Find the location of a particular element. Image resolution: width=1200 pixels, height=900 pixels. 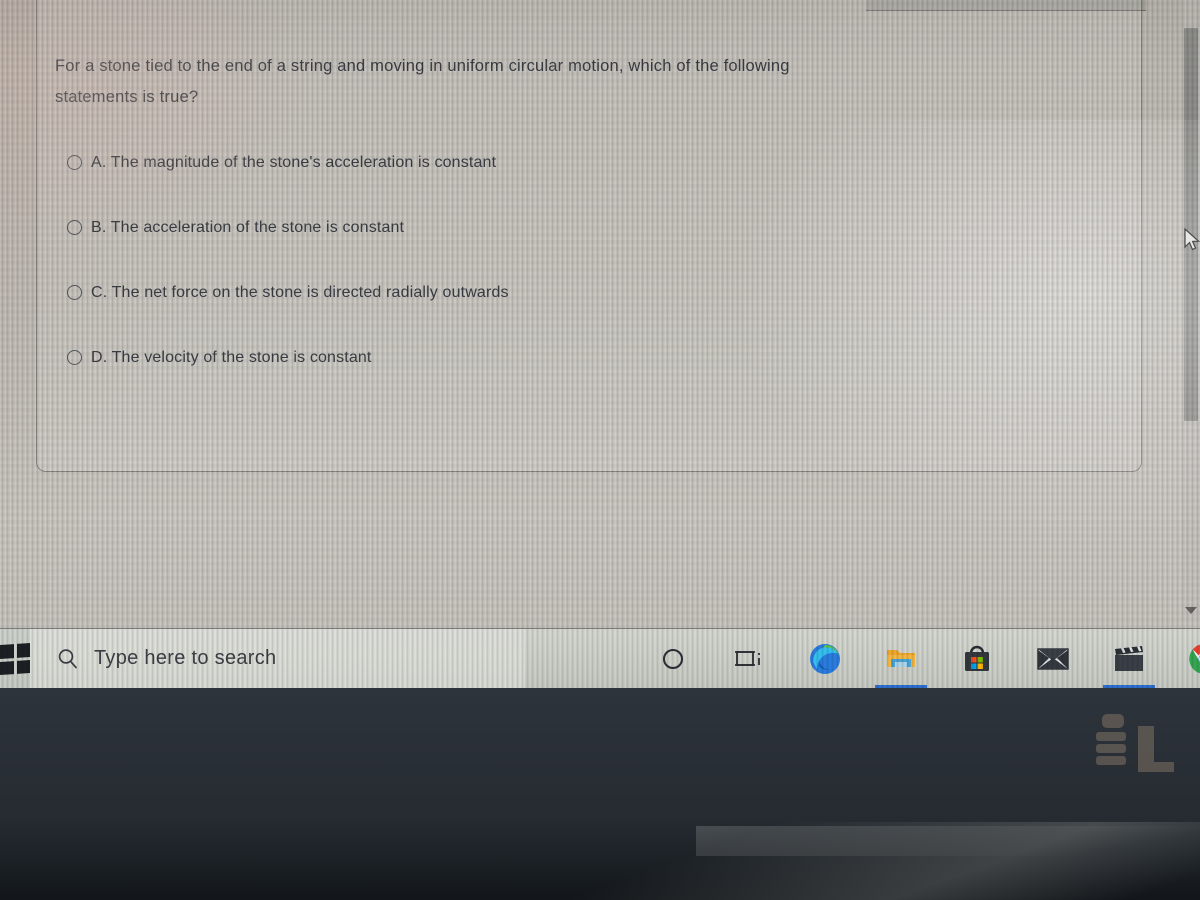

radio-button-c-icon is located at coordinates (74, 292).